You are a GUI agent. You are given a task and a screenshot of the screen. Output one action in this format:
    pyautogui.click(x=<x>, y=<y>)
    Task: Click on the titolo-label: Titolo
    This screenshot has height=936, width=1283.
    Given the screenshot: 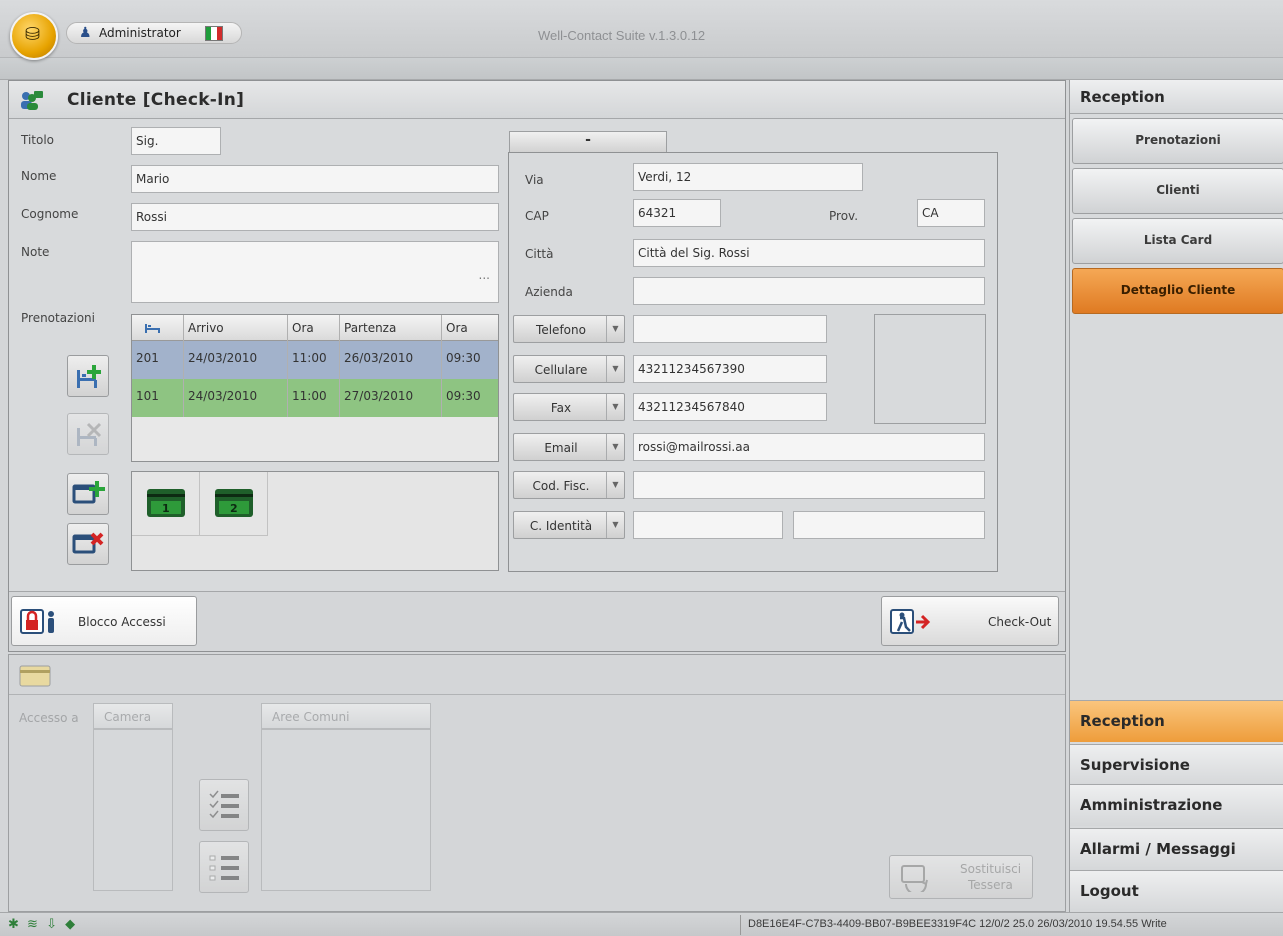 What is the action you would take?
    pyautogui.click(x=38, y=140)
    